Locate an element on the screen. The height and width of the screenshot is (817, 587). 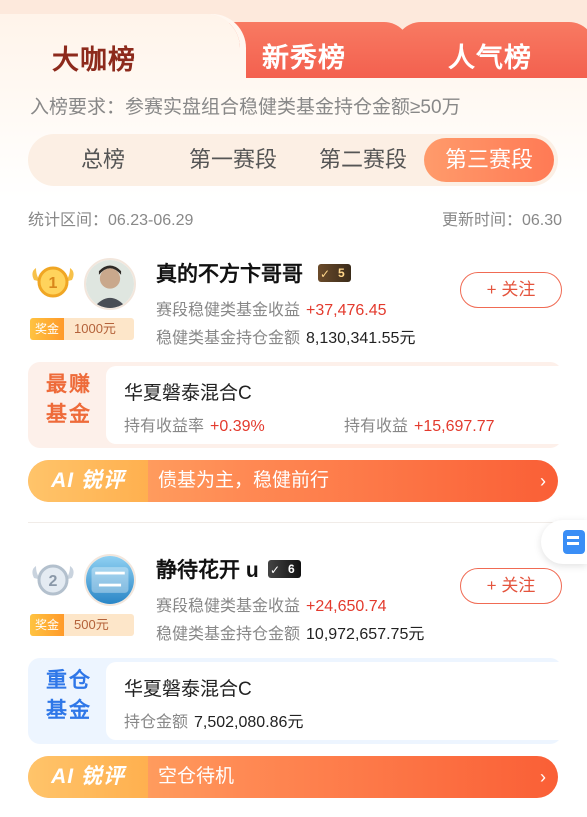
divider is located at coordinates (295, 522).